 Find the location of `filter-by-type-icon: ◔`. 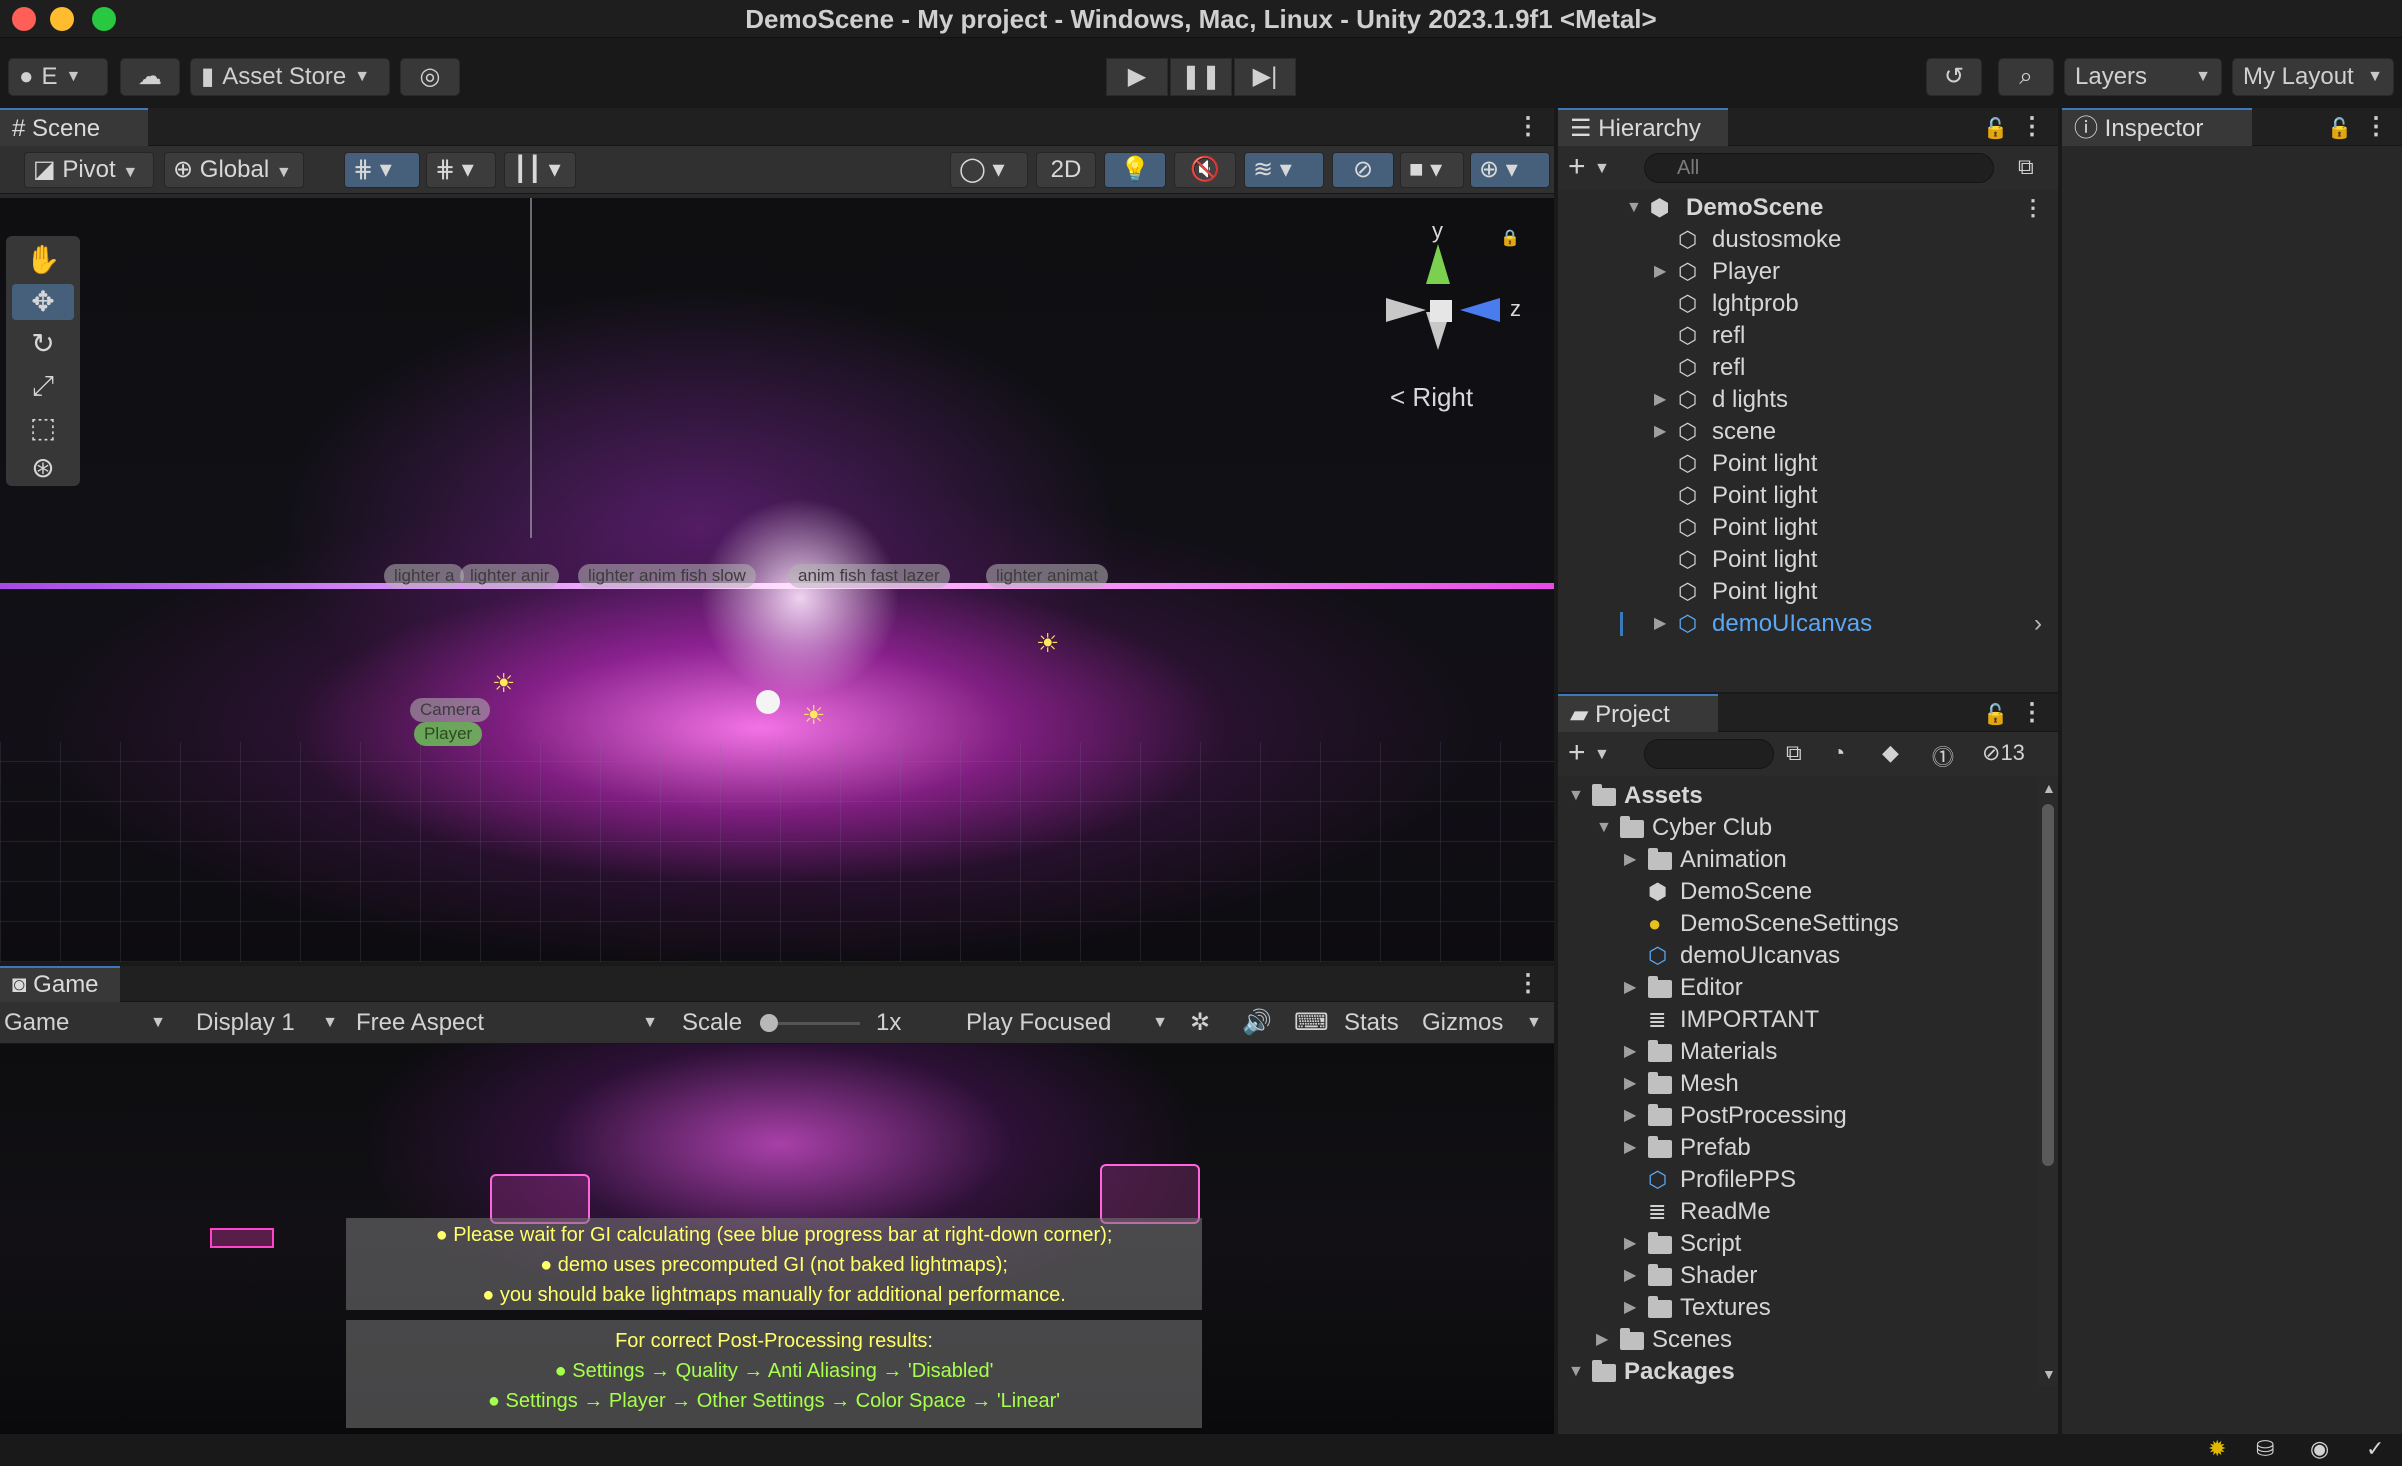

filter-by-type-icon: ◔ is located at coordinates (1838, 753).